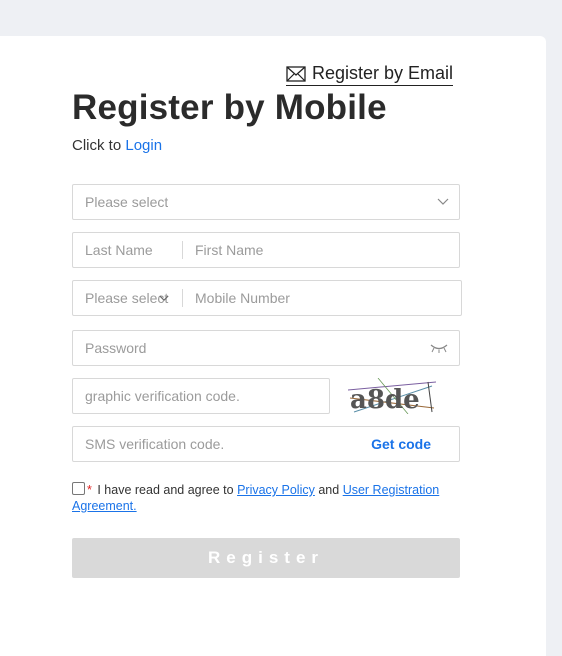  I want to click on name-field-group: Last Name First Name, so click(266, 250).